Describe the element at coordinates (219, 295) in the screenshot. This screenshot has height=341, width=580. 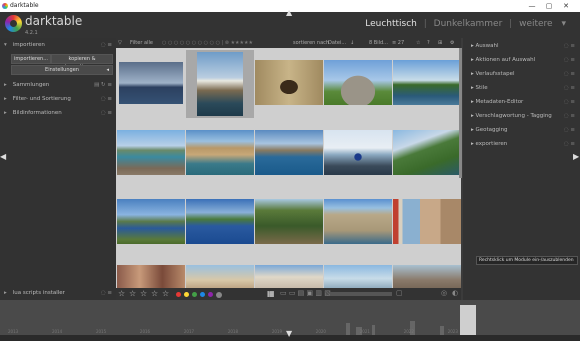
I see `color-label-clear` at that location.